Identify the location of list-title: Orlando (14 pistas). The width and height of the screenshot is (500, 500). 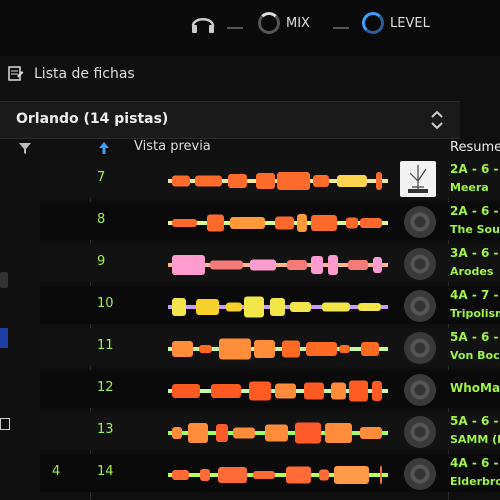
(92, 119).